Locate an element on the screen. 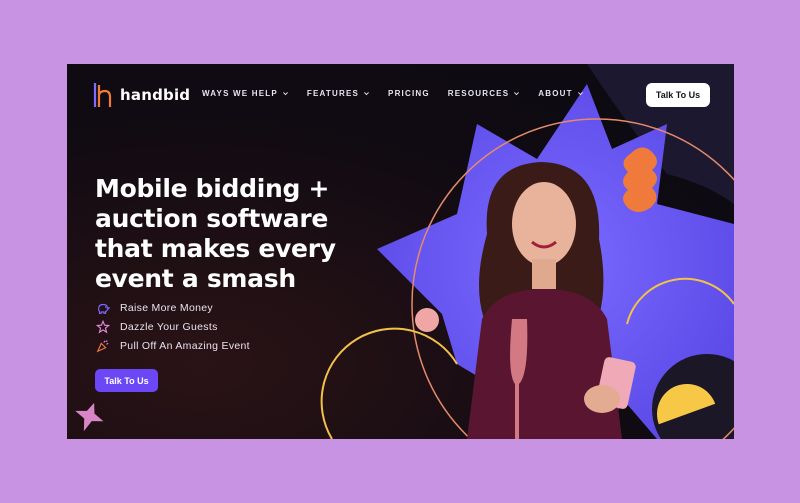  handbid-logo: handbid is located at coordinates (141, 95).